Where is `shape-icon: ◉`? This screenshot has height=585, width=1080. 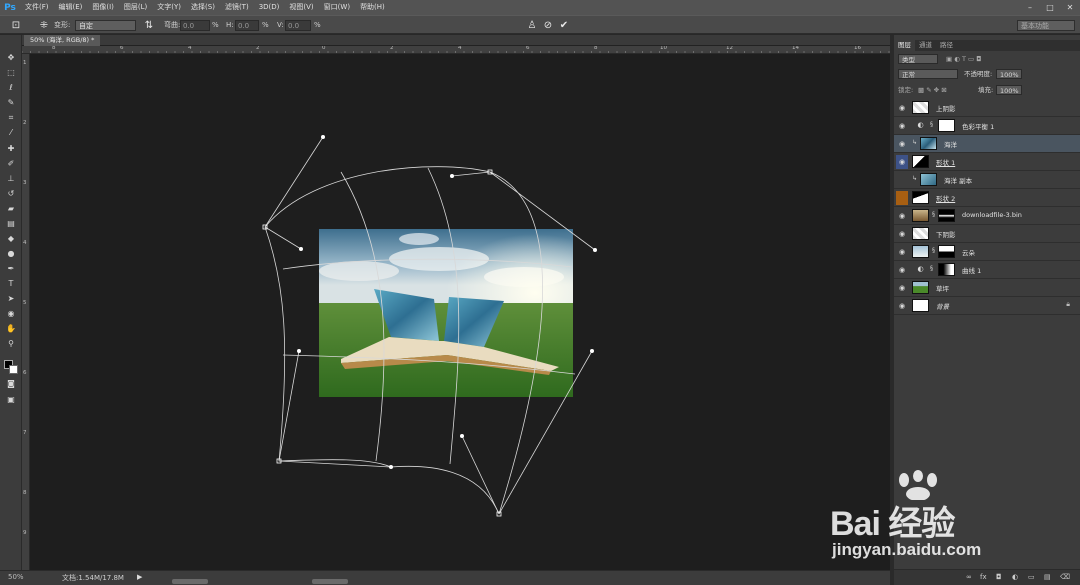
shape-icon: ◉ is located at coordinates (11, 313).